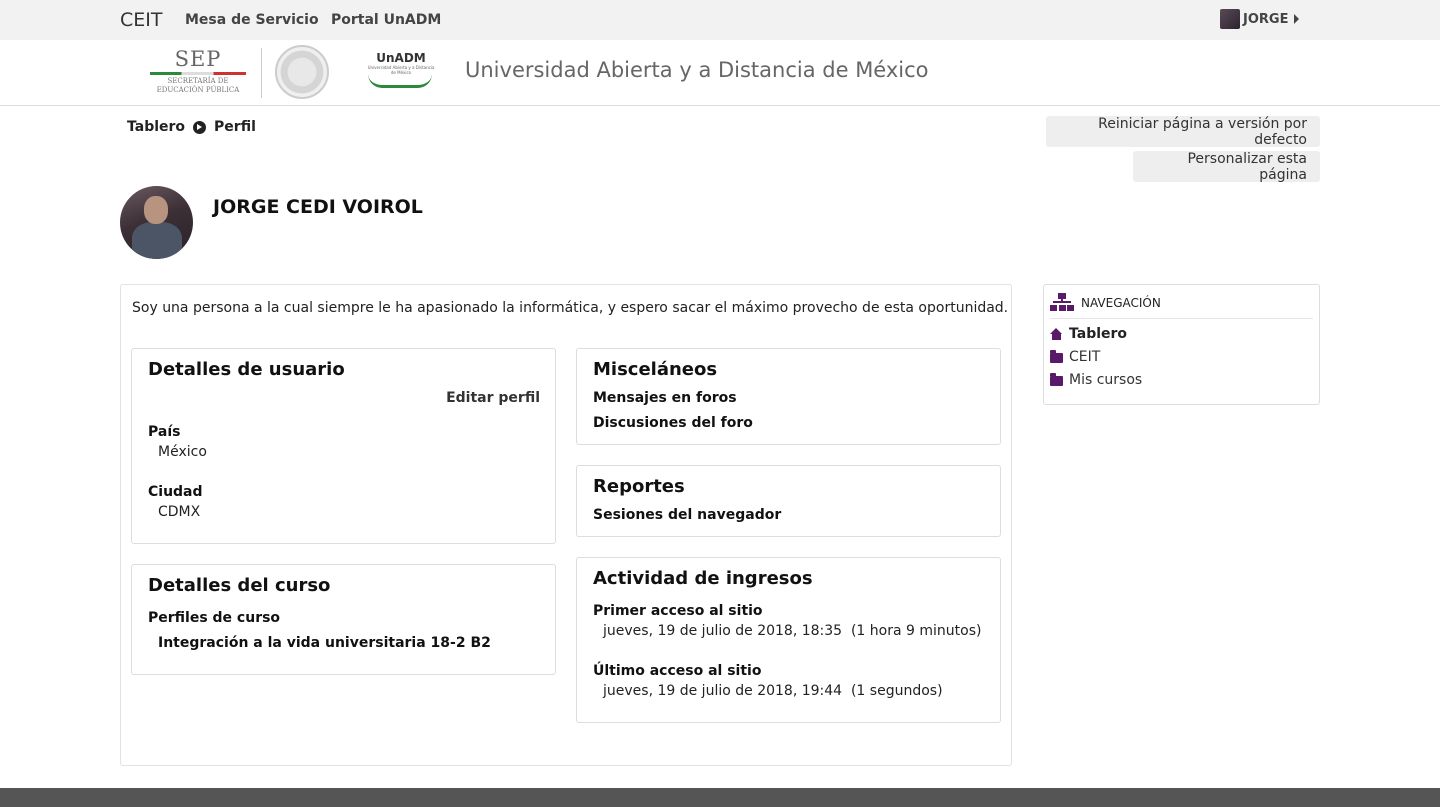  Describe the element at coordinates (386, 20) in the screenshot. I see `nav-link-portal-unadm: Portal UnADM` at that location.